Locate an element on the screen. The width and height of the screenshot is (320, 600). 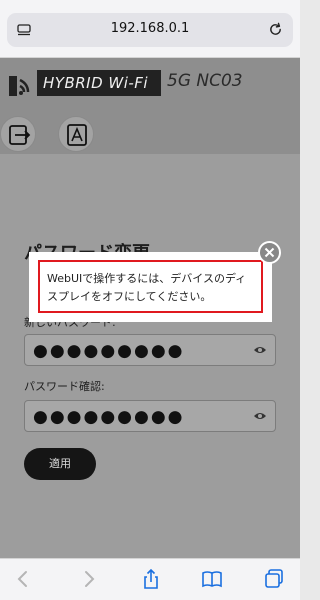
logo-wifi-icon is located at coordinates (19, 86).